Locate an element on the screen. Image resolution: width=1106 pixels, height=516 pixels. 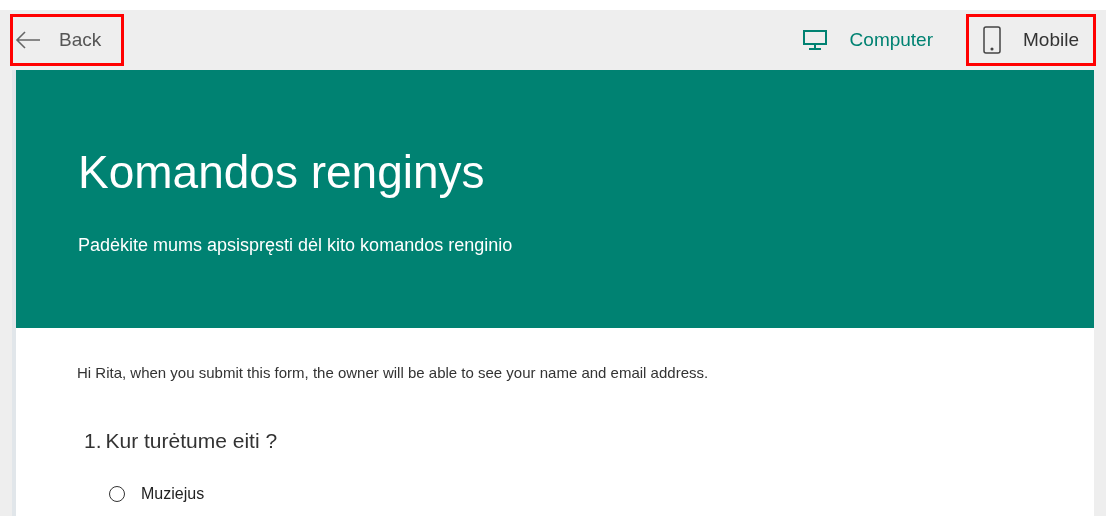
question-number: 1. is located at coordinates (93, 440).